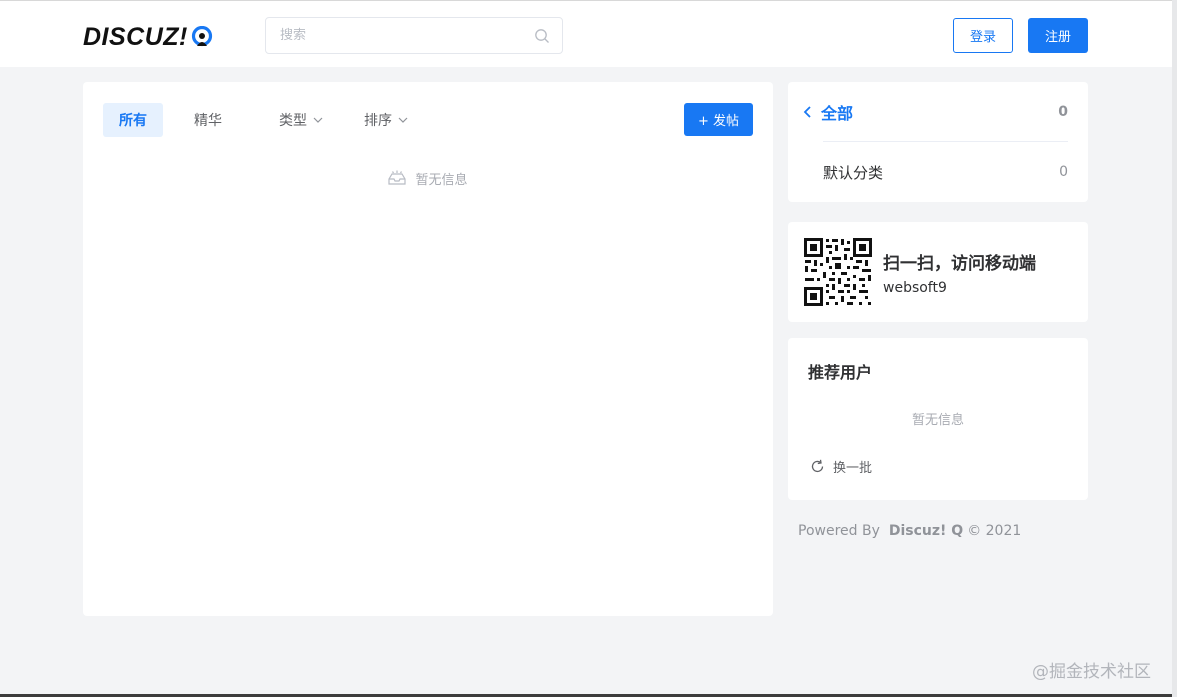 The width and height of the screenshot is (1177, 697). Describe the element at coordinates (807, 112) in the screenshot. I see `chevron-left-icon` at that location.